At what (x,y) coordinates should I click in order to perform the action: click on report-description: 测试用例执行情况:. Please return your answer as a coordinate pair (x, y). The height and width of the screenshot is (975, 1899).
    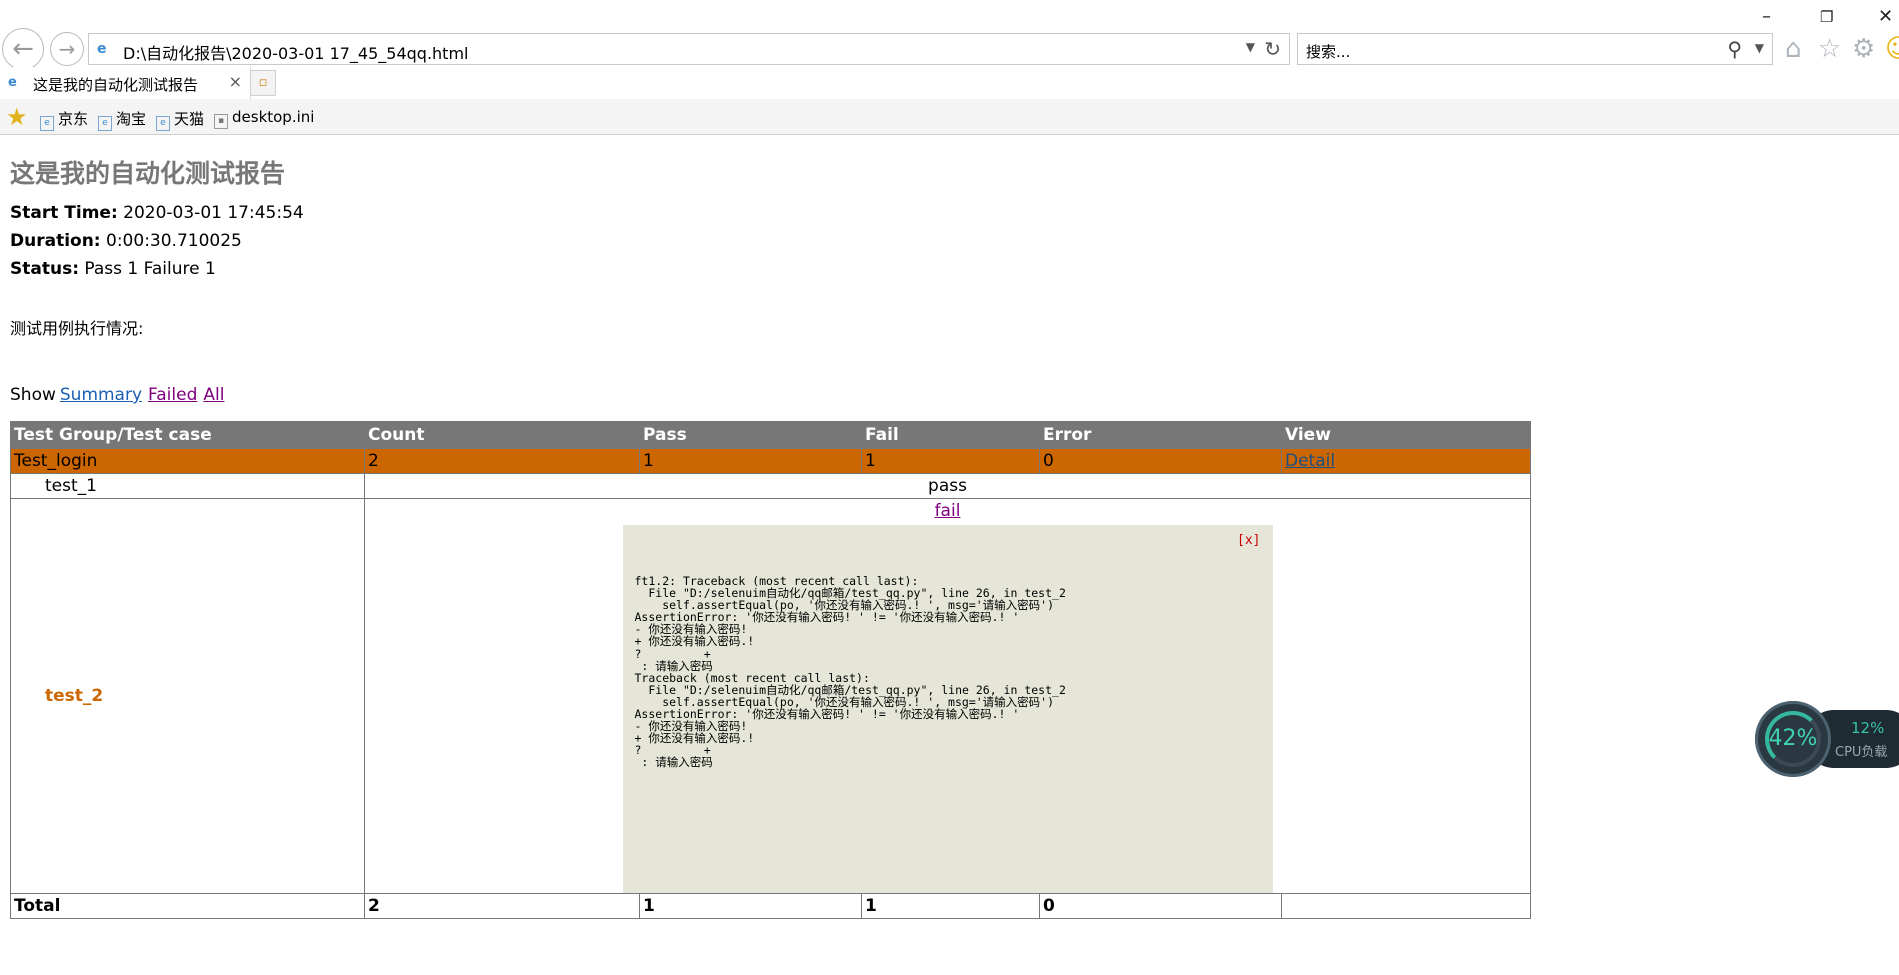
    Looking at the image, I should click on (77, 328).